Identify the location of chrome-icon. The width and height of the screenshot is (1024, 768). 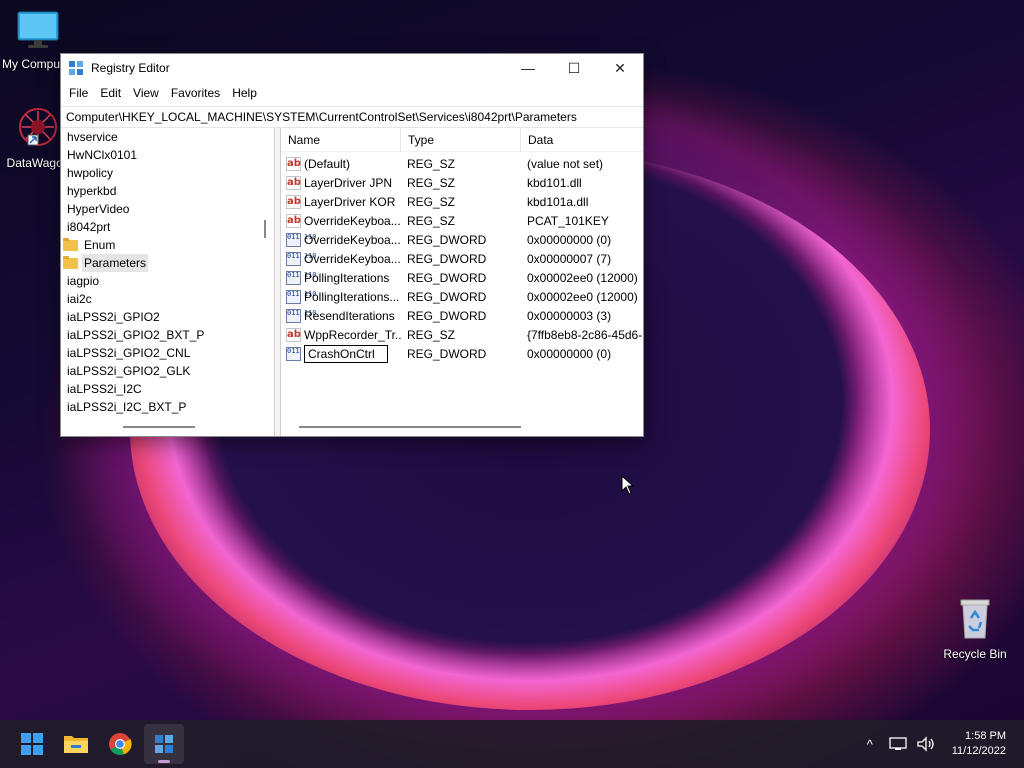
(120, 744).